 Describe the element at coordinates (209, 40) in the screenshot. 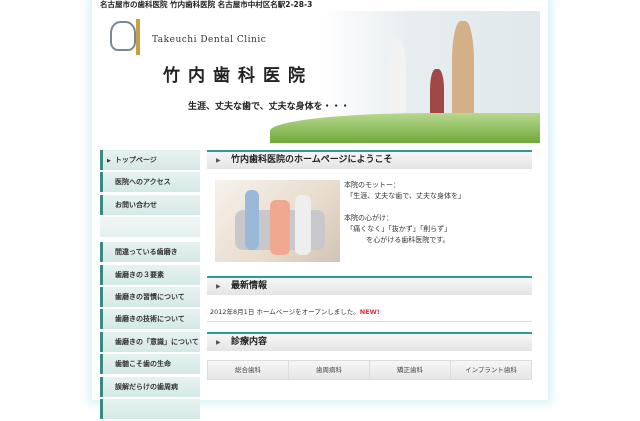

I see `clinic-name-en: Takeuchi Dental Clinic` at that location.